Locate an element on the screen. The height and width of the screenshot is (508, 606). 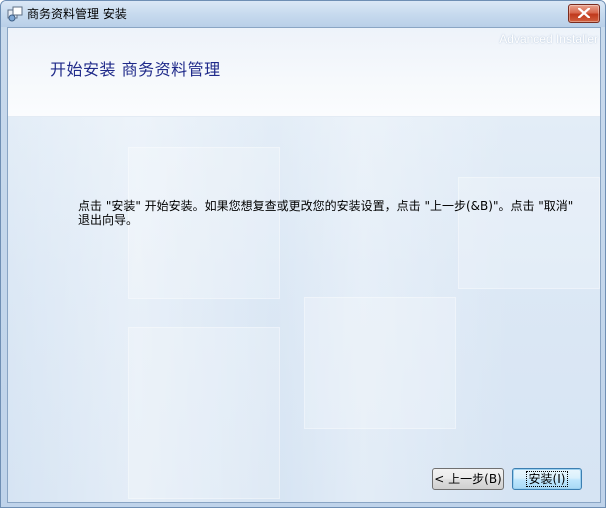
install-button-label: 安装(I) is located at coordinates (547, 479).